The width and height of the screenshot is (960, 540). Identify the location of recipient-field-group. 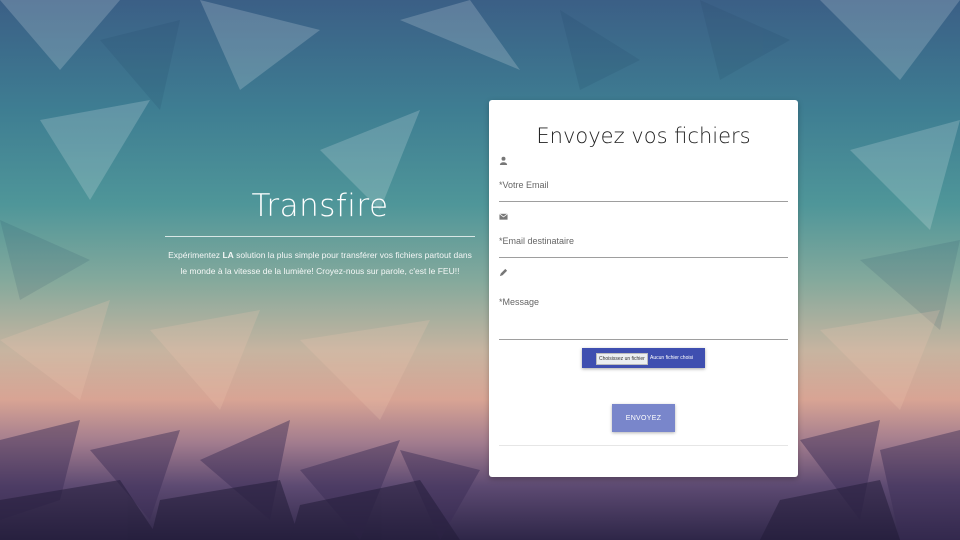
(643, 235).